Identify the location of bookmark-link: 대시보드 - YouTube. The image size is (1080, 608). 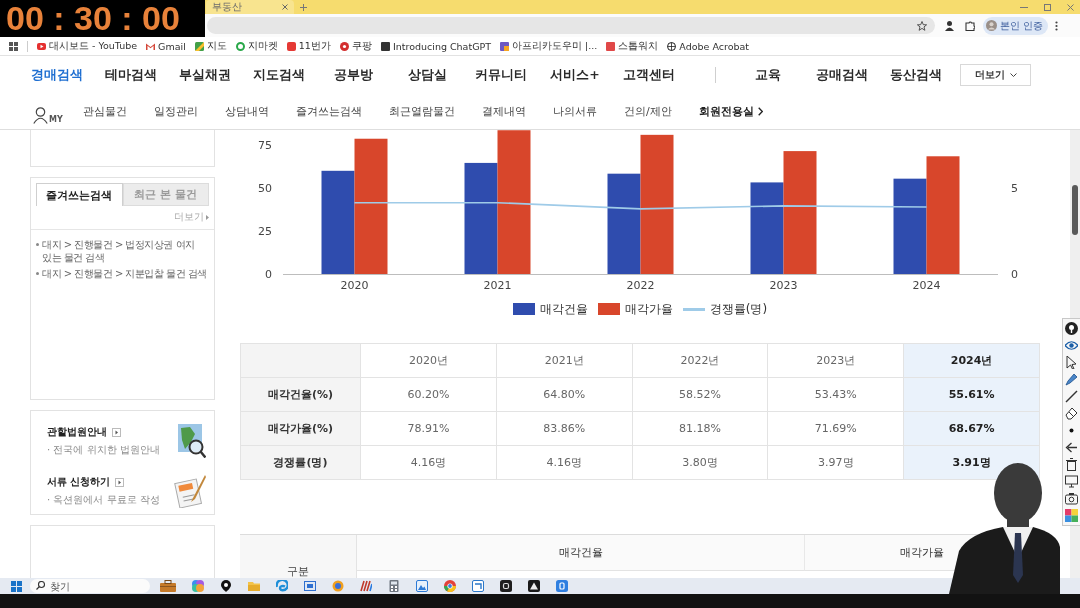
(87, 46).